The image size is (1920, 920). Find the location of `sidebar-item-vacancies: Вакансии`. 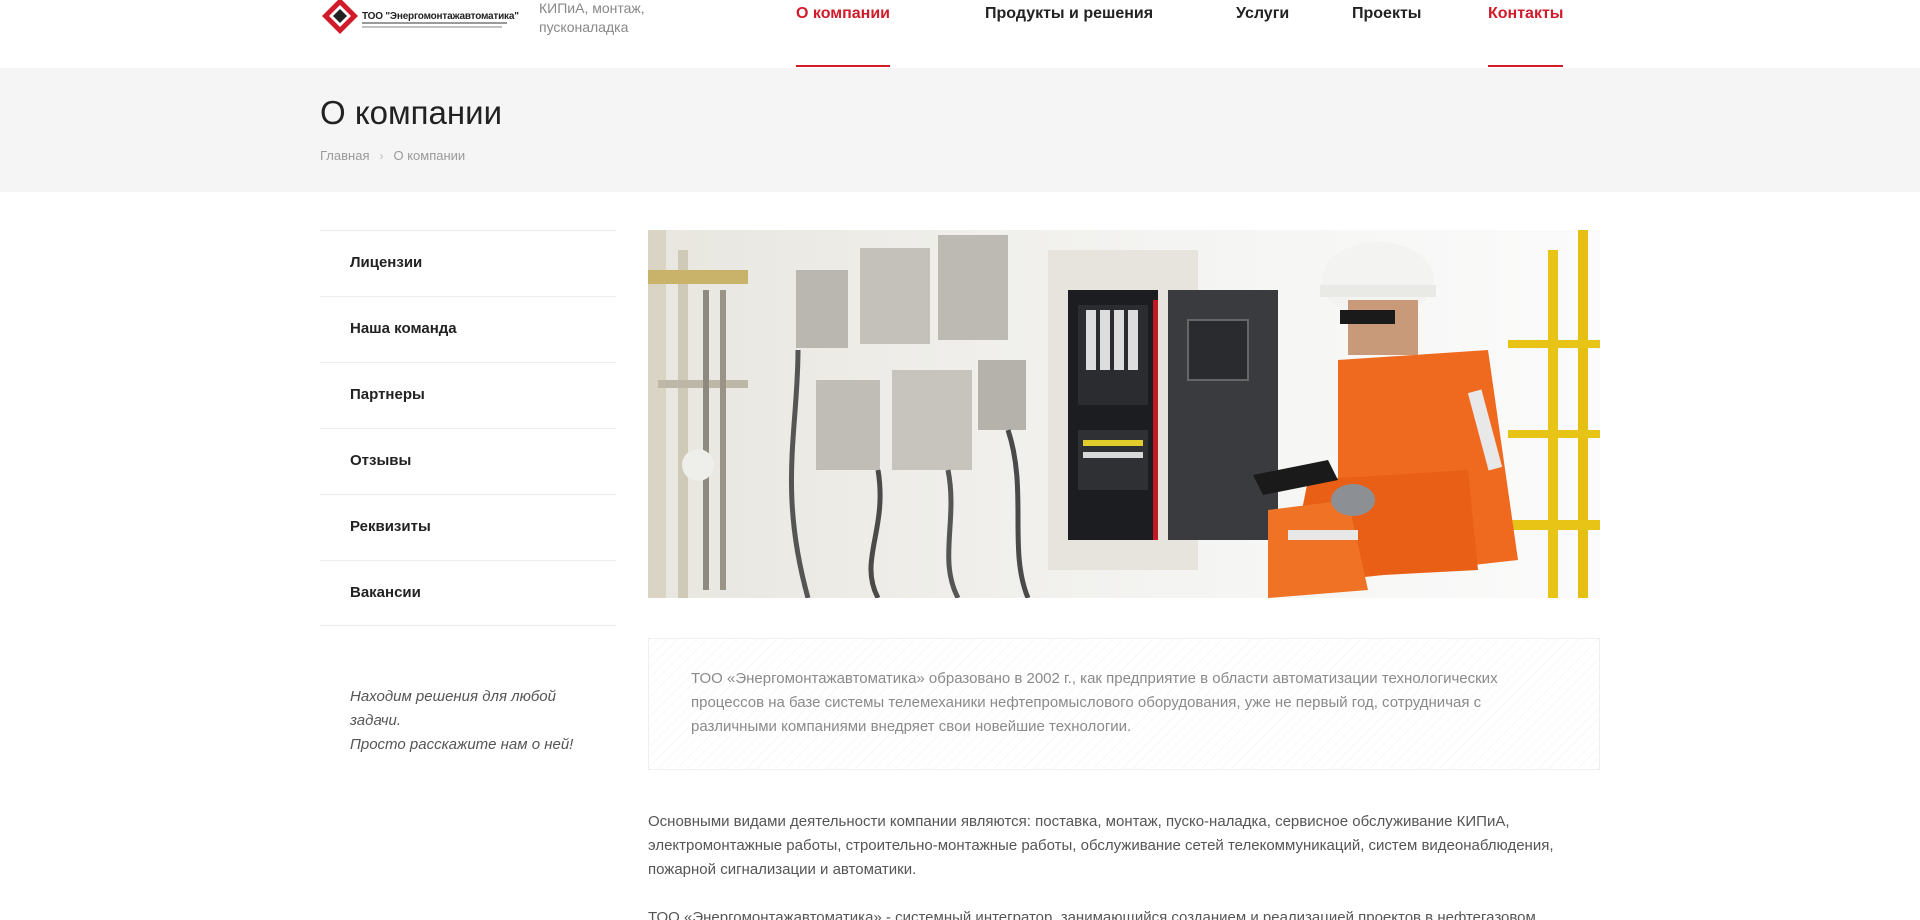

sidebar-item-vacancies: Вакансии is located at coordinates (468, 593).